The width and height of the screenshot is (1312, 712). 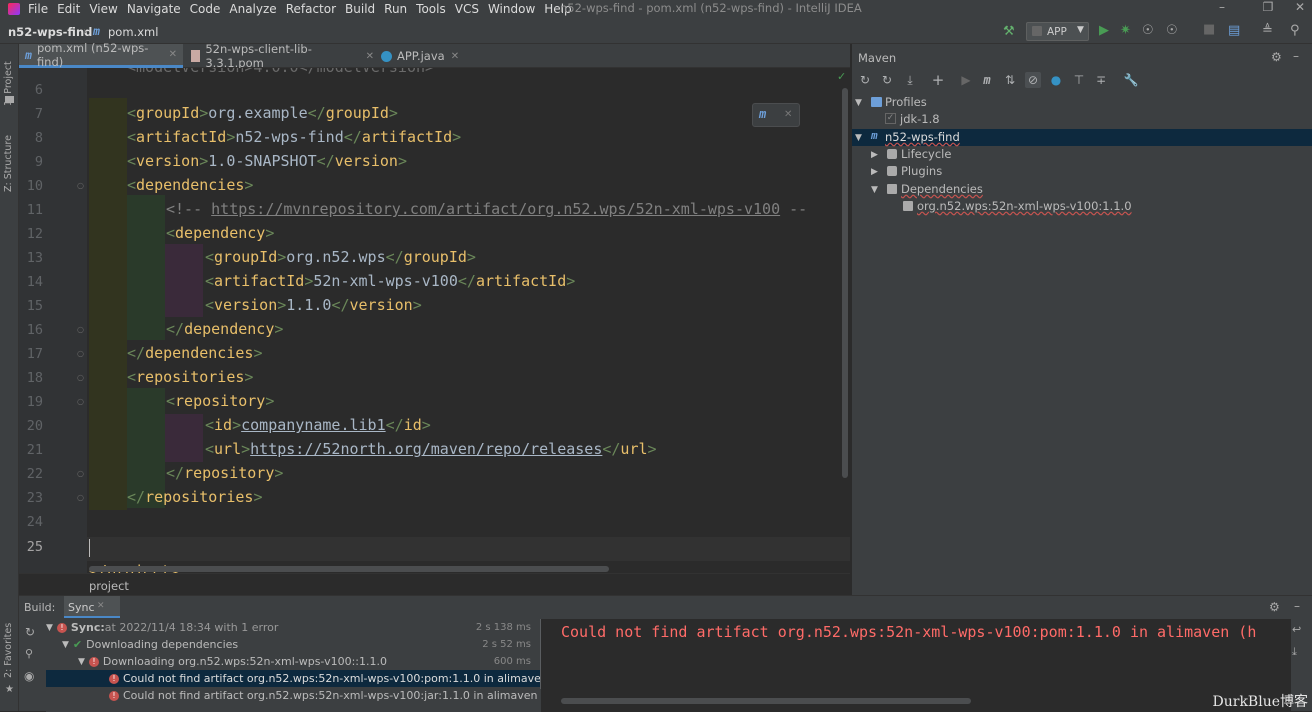 What do you see at coordinates (68, 9) in the screenshot?
I see `menu-edit: Edit` at bounding box center [68, 9].